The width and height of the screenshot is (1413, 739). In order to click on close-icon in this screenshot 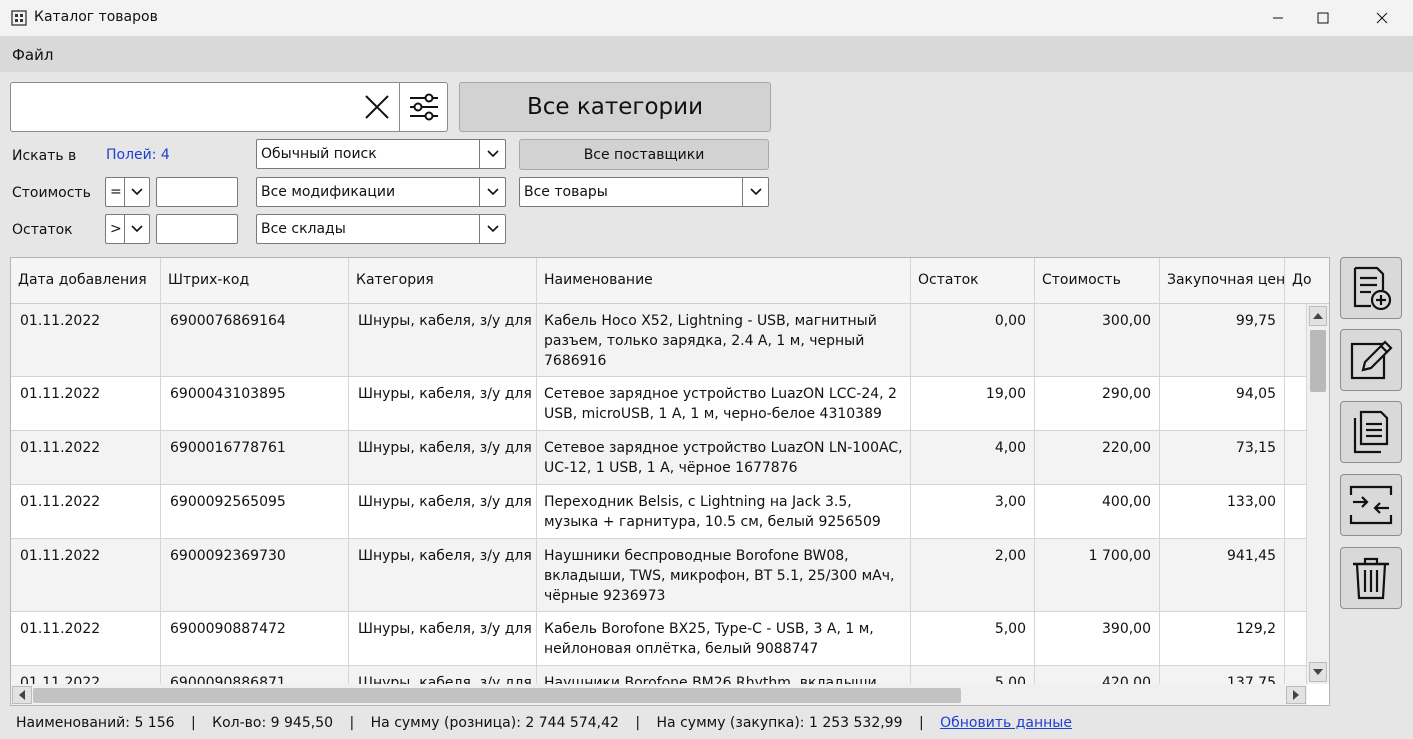, I will do `click(1382, 18)`.